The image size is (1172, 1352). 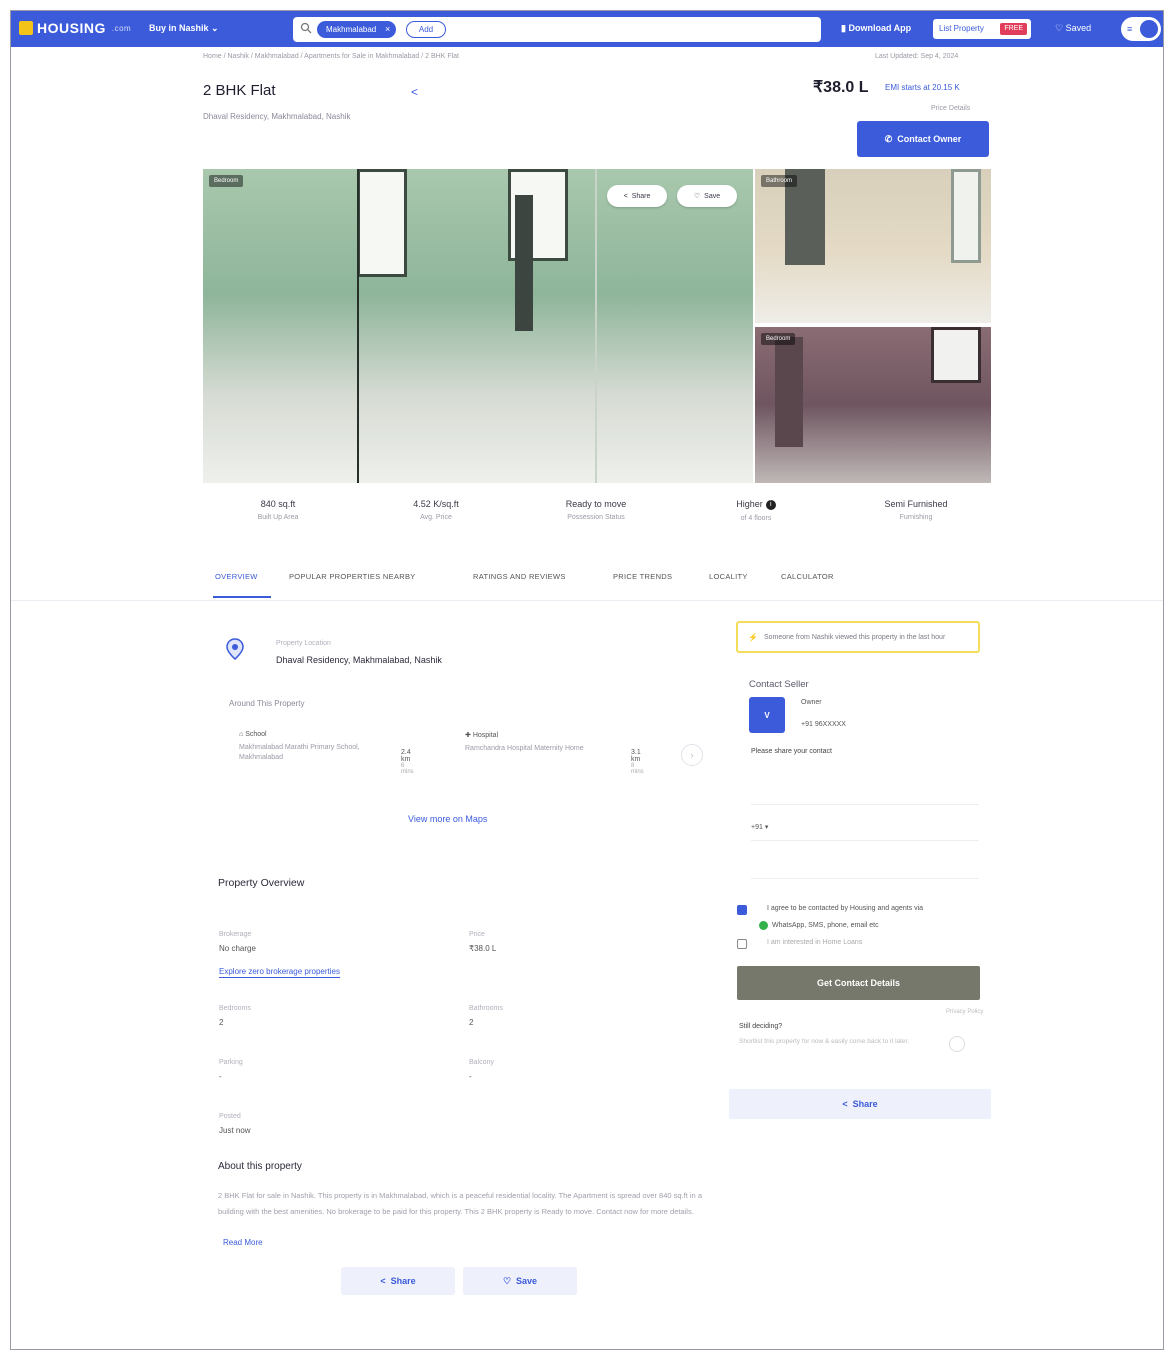 I want to click on sidebar-share-button: < Share, so click(x=860, y=1104).